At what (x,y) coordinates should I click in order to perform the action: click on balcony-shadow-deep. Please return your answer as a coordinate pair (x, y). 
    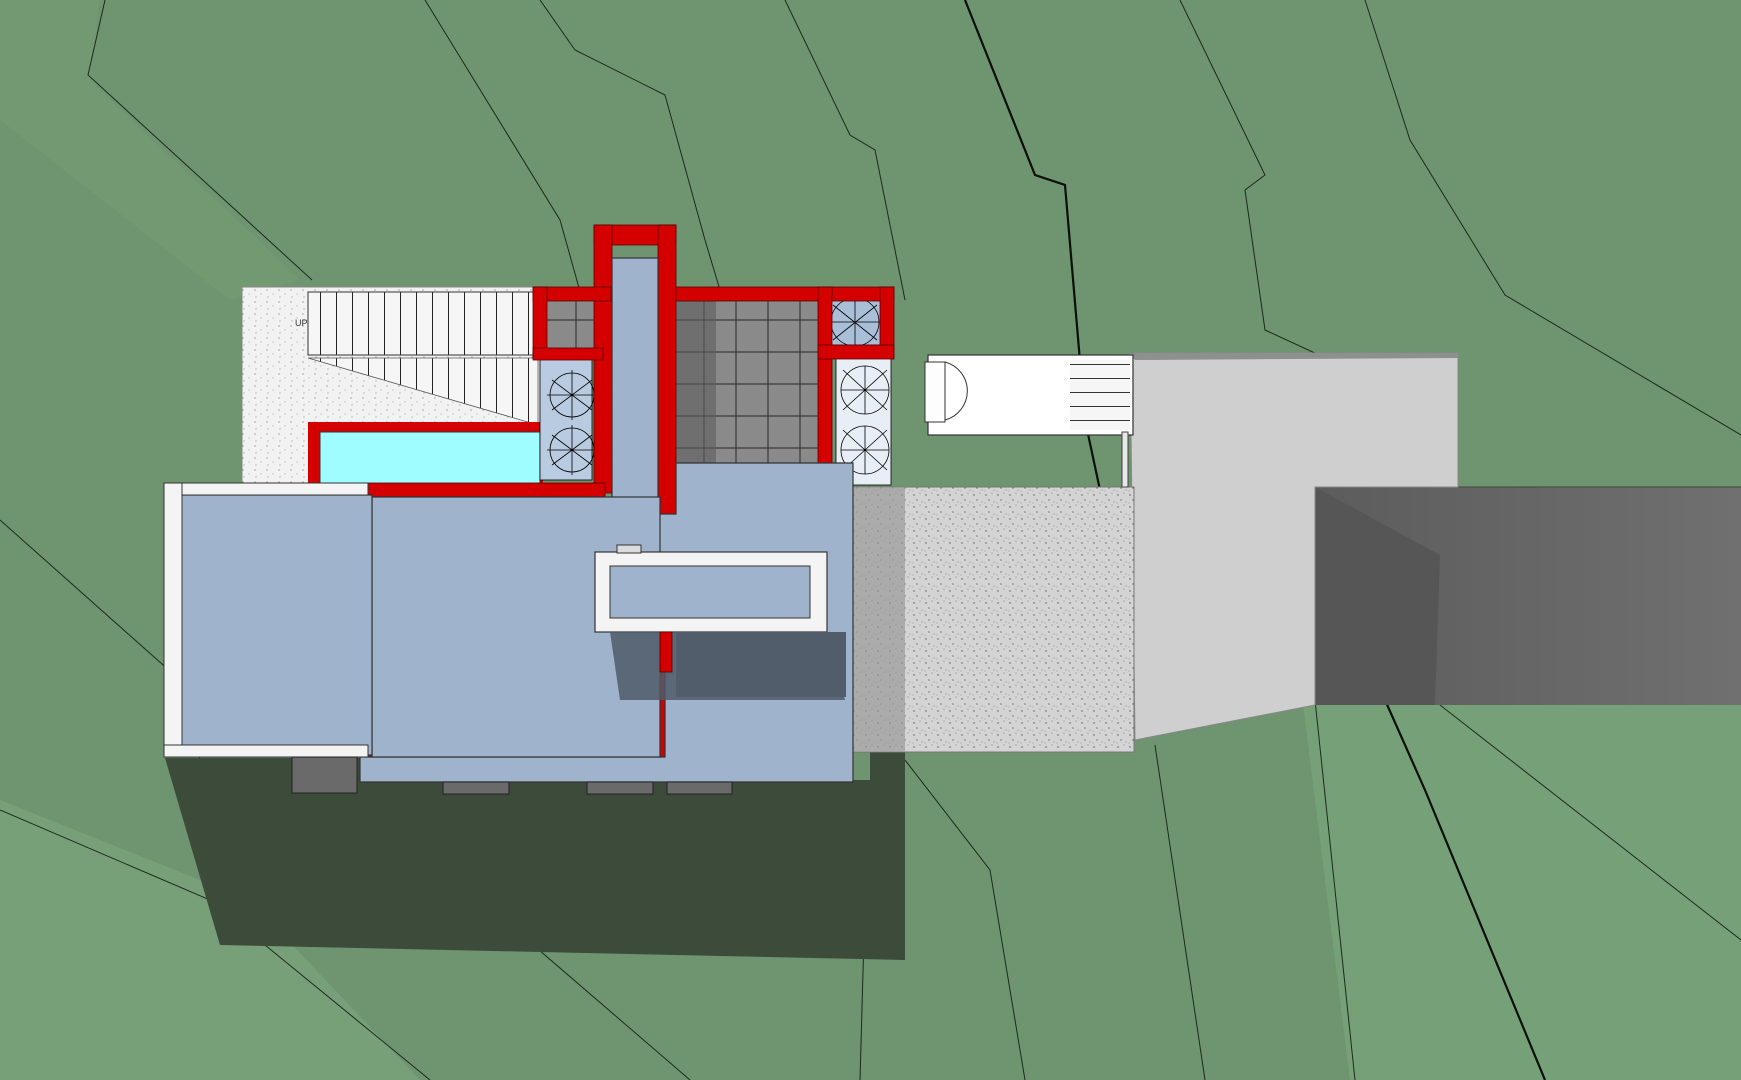
    Looking at the image, I should click on (761, 664).